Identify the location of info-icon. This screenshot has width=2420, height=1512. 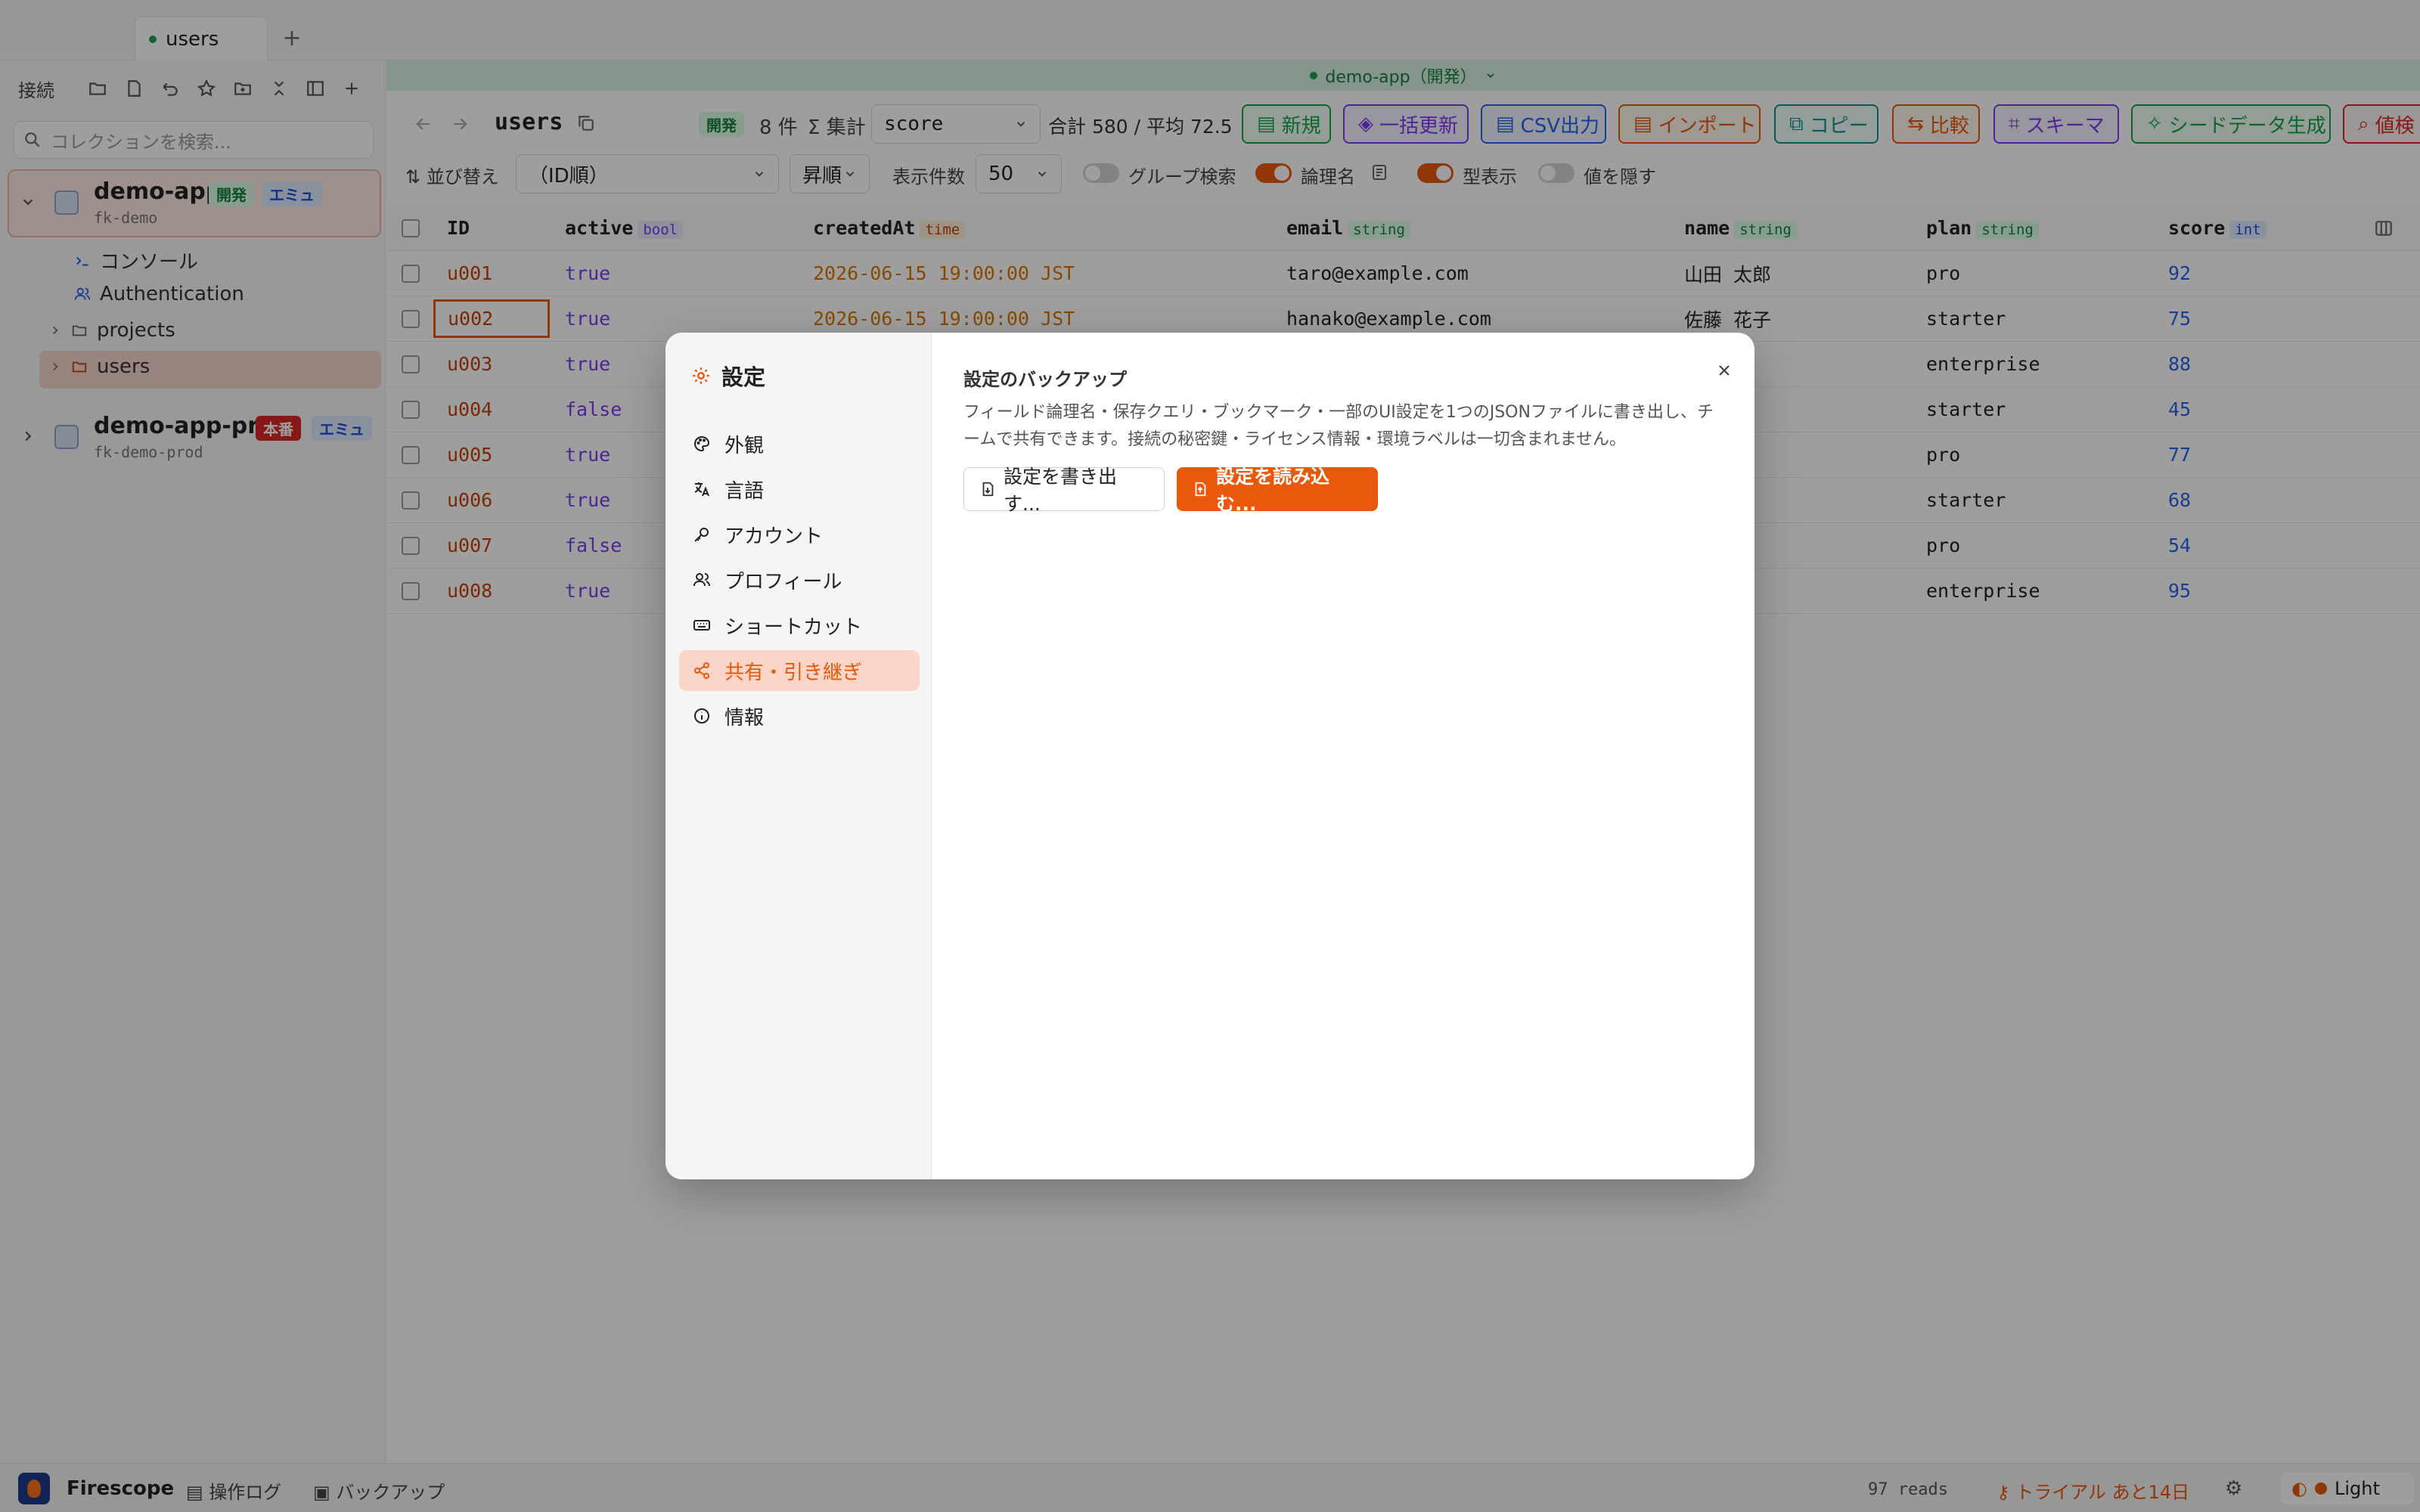
(702, 716).